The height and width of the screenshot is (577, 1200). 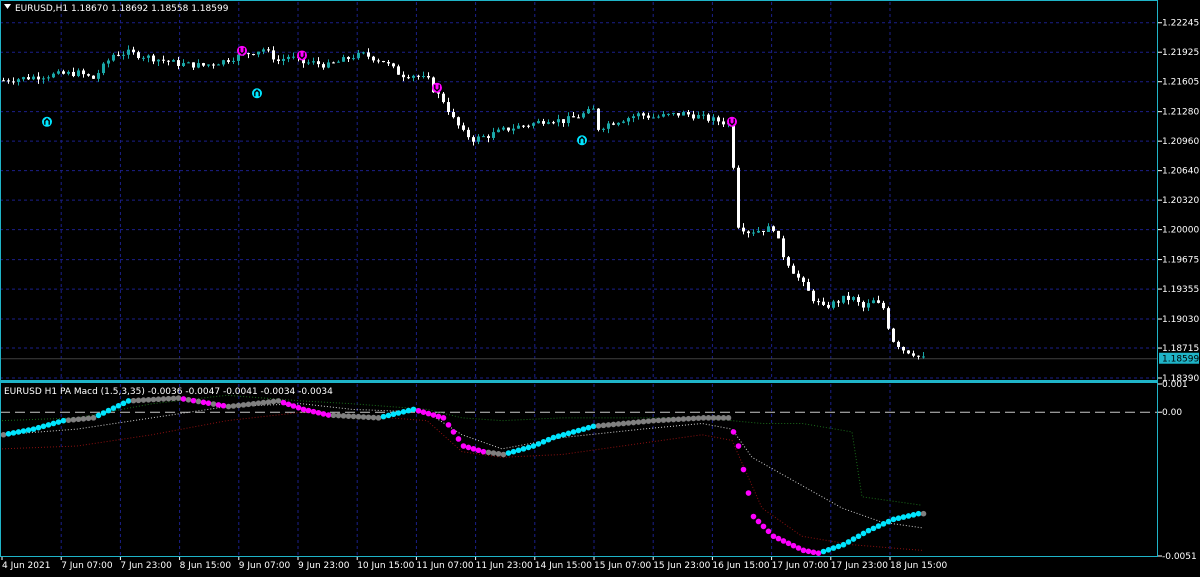 I want to click on candle, so click(x=598, y=120).